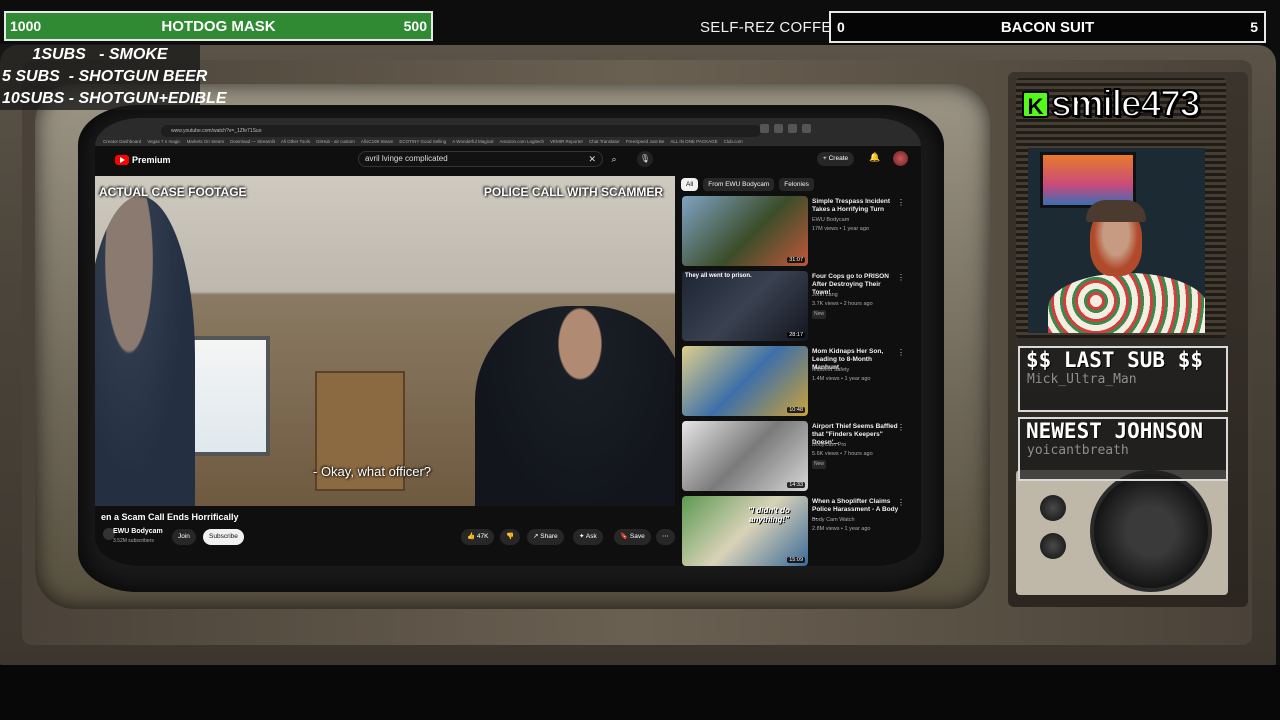 The width and height of the screenshot is (1280, 720). I want to click on rec-channel: Body Cam Watch, so click(857, 520).